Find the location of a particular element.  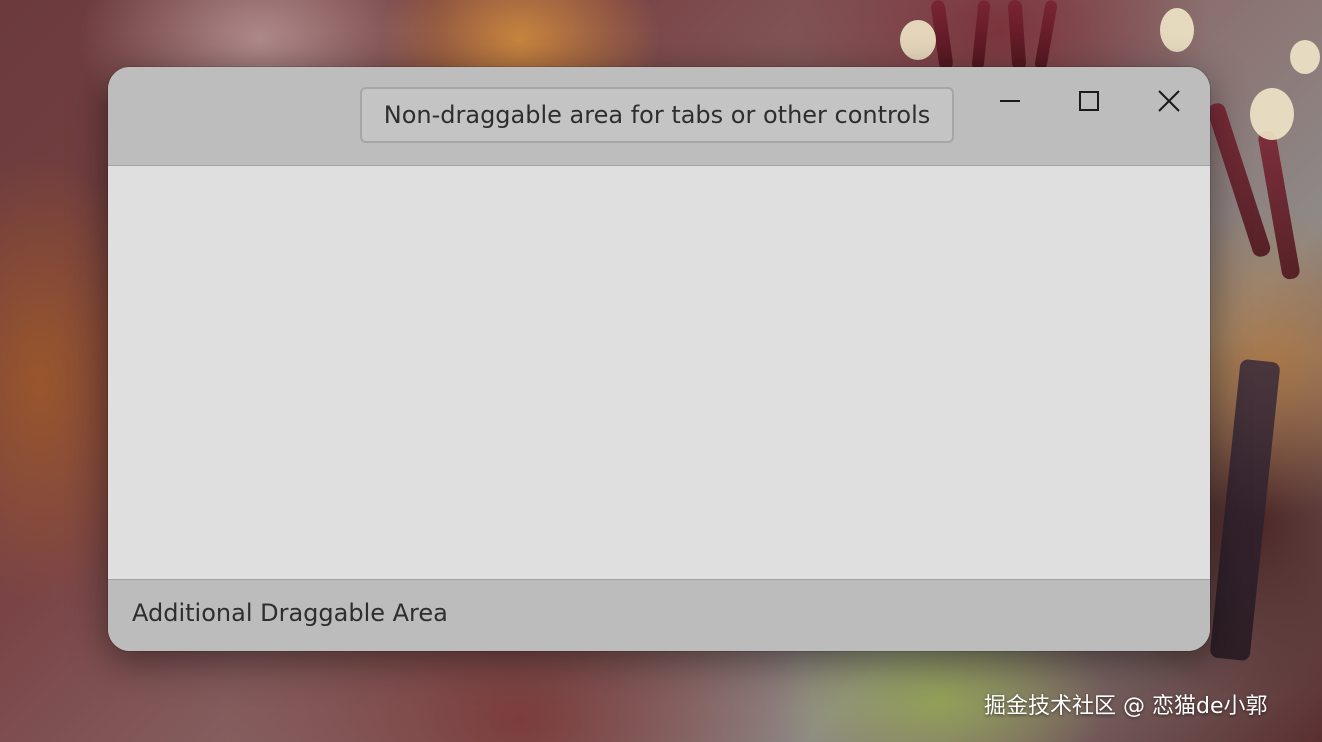

minimize-icon is located at coordinates (1010, 101).